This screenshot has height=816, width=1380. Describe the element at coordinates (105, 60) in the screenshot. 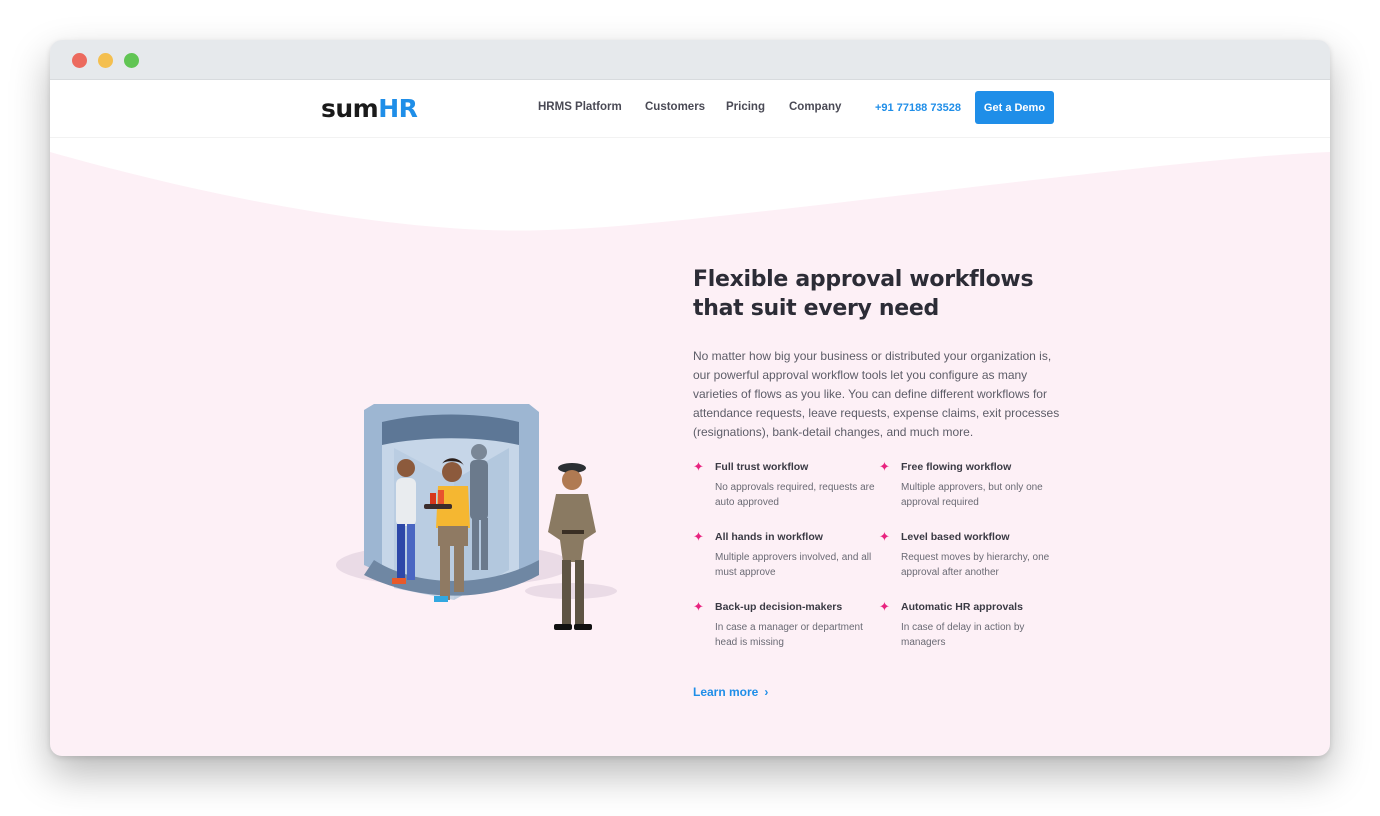

I see `minimize-window-button` at that location.